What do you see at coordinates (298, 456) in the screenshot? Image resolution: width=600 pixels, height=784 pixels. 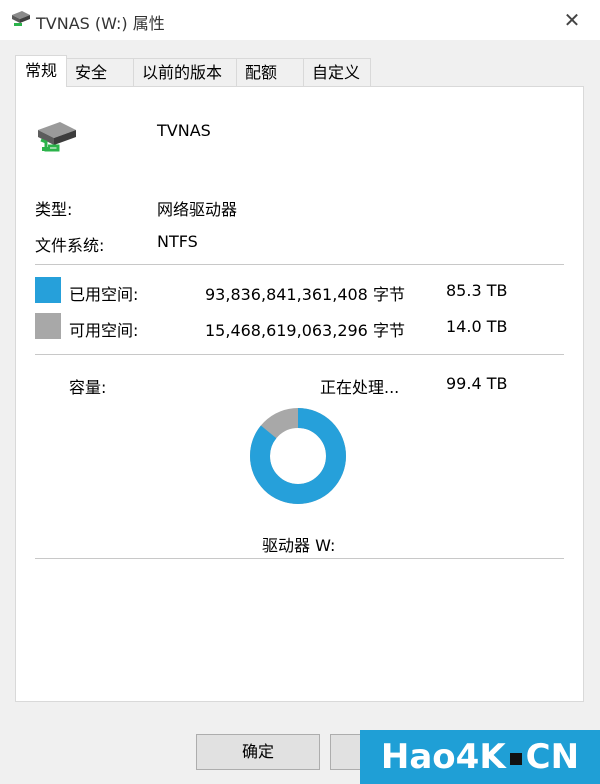 I see `usage-donut-chart` at bounding box center [298, 456].